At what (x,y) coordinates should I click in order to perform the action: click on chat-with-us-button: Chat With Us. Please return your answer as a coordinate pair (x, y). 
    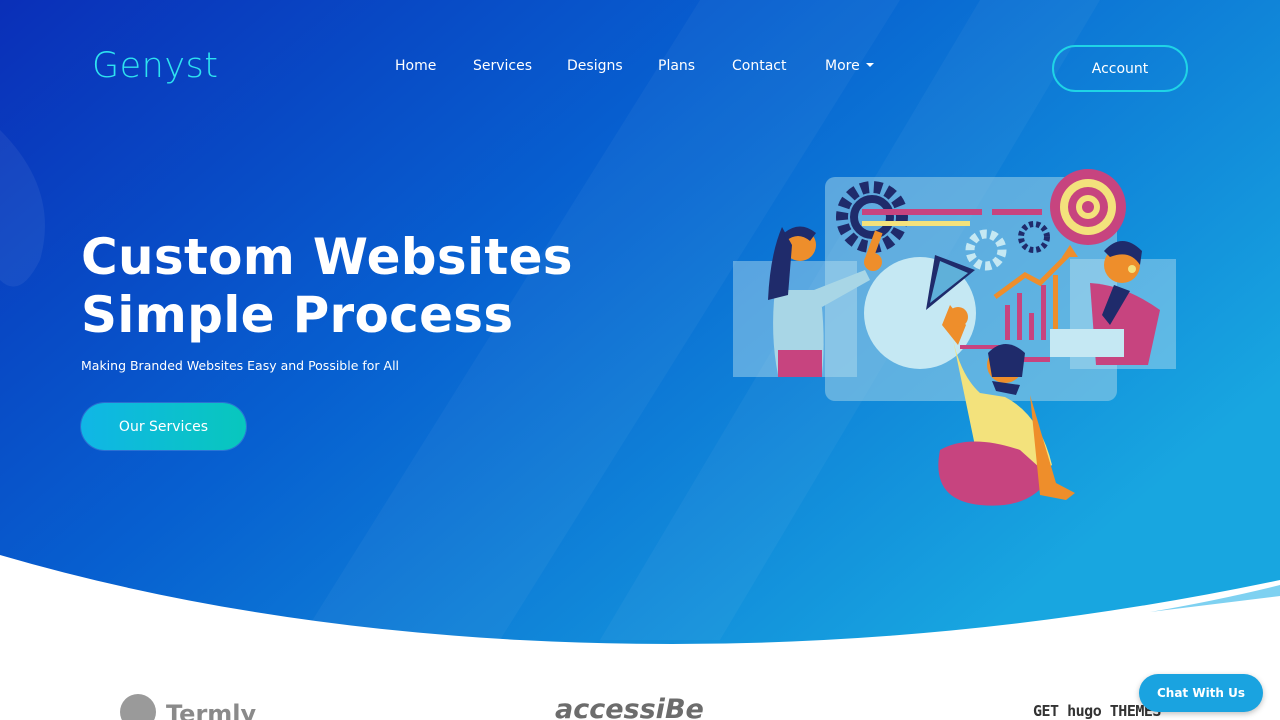
    Looking at the image, I should click on (1201, 693).